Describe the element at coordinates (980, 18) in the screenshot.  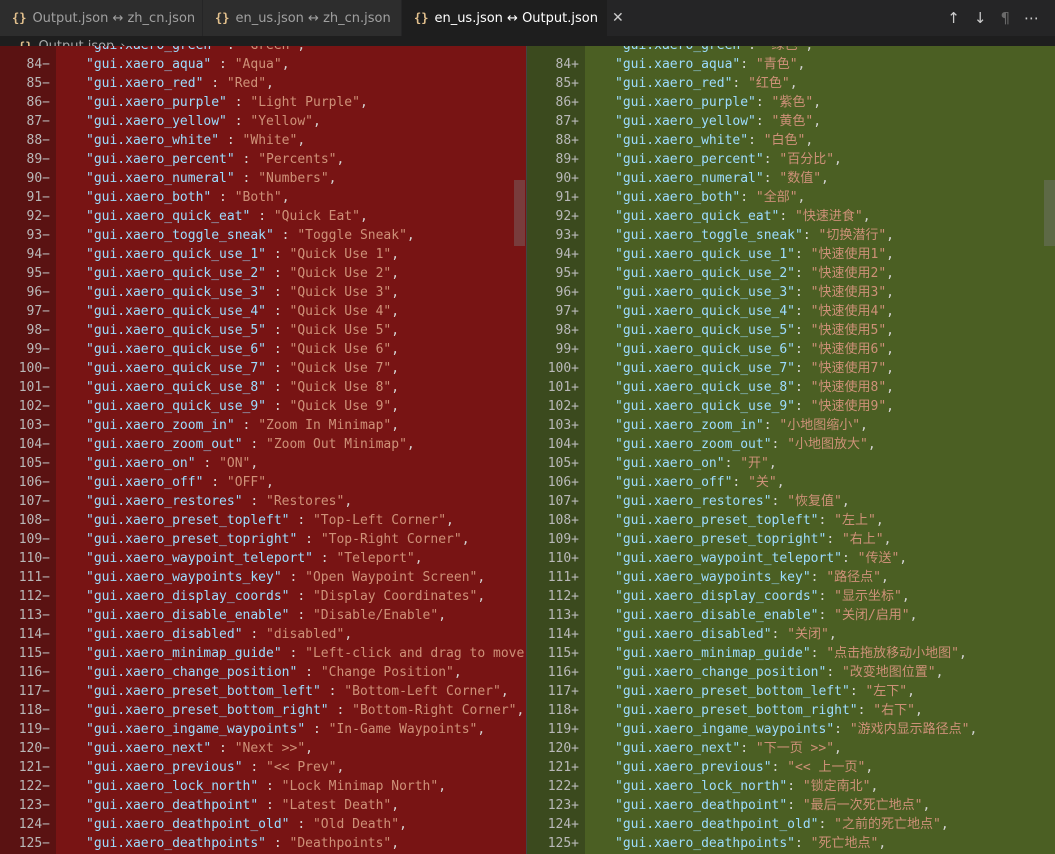
I see `next-change-icon: ↓` at that location.